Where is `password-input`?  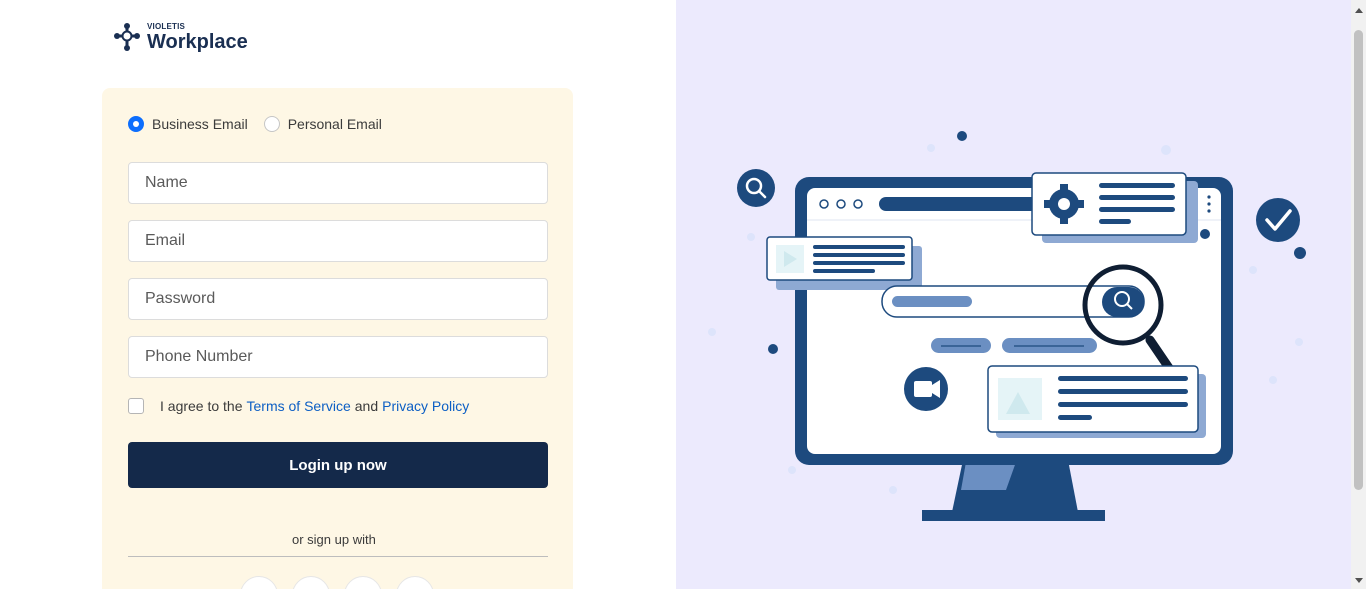
password-input is located at coordinates (338, 299).